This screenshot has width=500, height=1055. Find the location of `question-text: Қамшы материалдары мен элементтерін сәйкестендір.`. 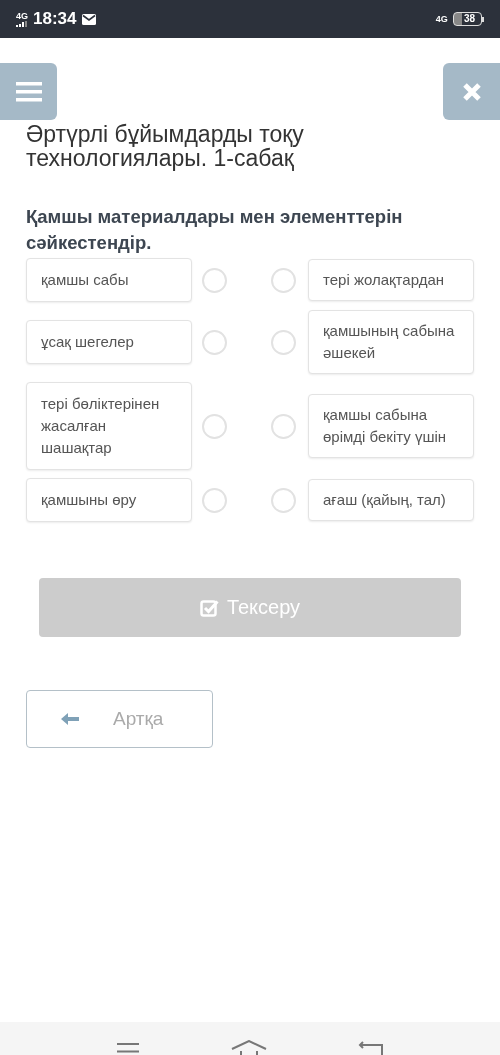

question-text: Қамшы материалдары мен элементтерін сәйкестендір. is located at coordinates (214, 230).